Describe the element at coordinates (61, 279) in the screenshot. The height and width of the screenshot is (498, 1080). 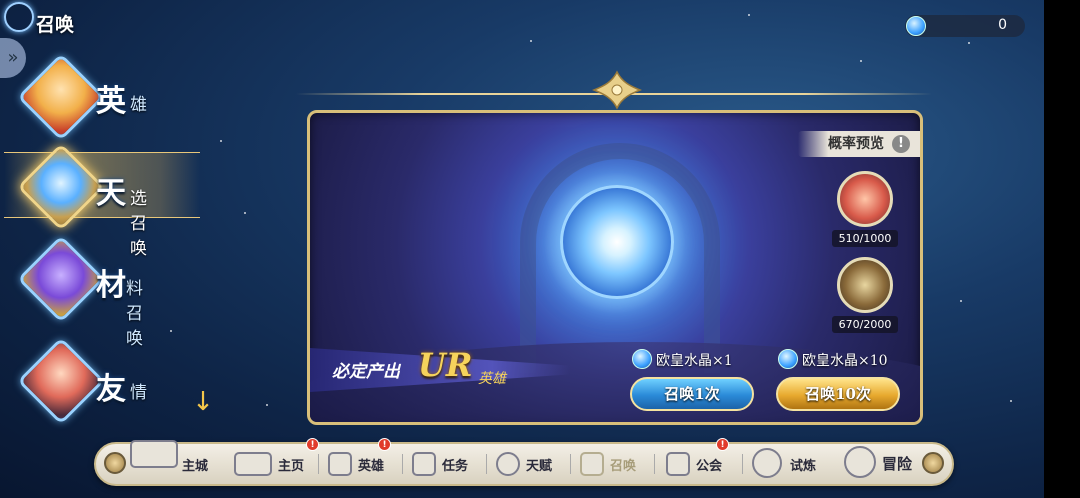
I see `crystal-cluster-icon` at that location.